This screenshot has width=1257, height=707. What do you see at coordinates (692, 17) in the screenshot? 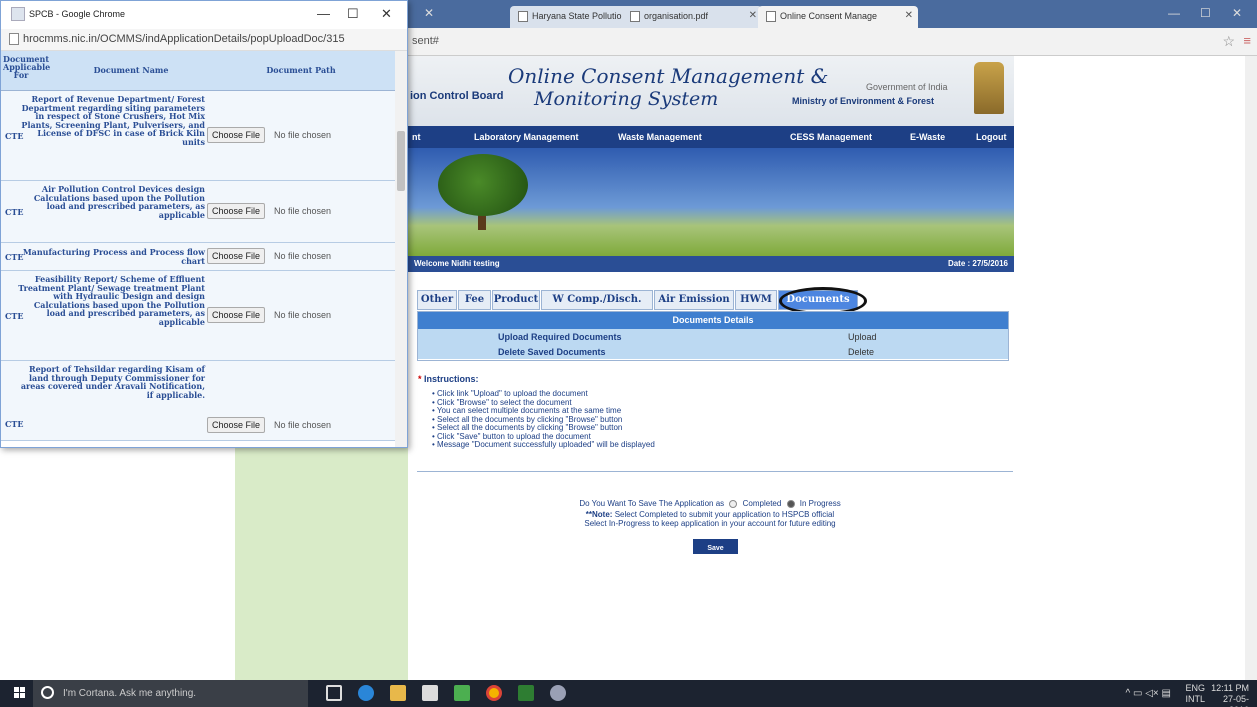
I see `tab-organisation-pdf: organisation.pdf ✕` at bounding box center [692, 17].